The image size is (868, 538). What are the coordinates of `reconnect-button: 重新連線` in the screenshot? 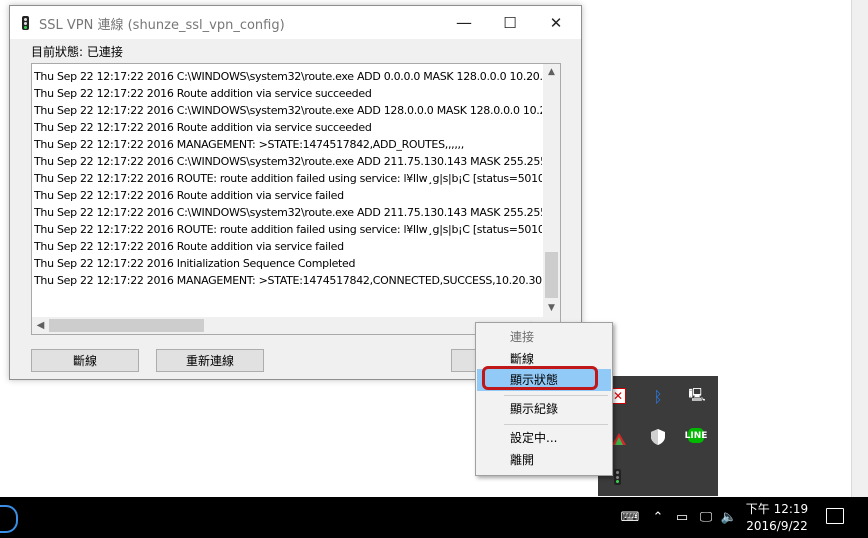 It's located at (210, 360).